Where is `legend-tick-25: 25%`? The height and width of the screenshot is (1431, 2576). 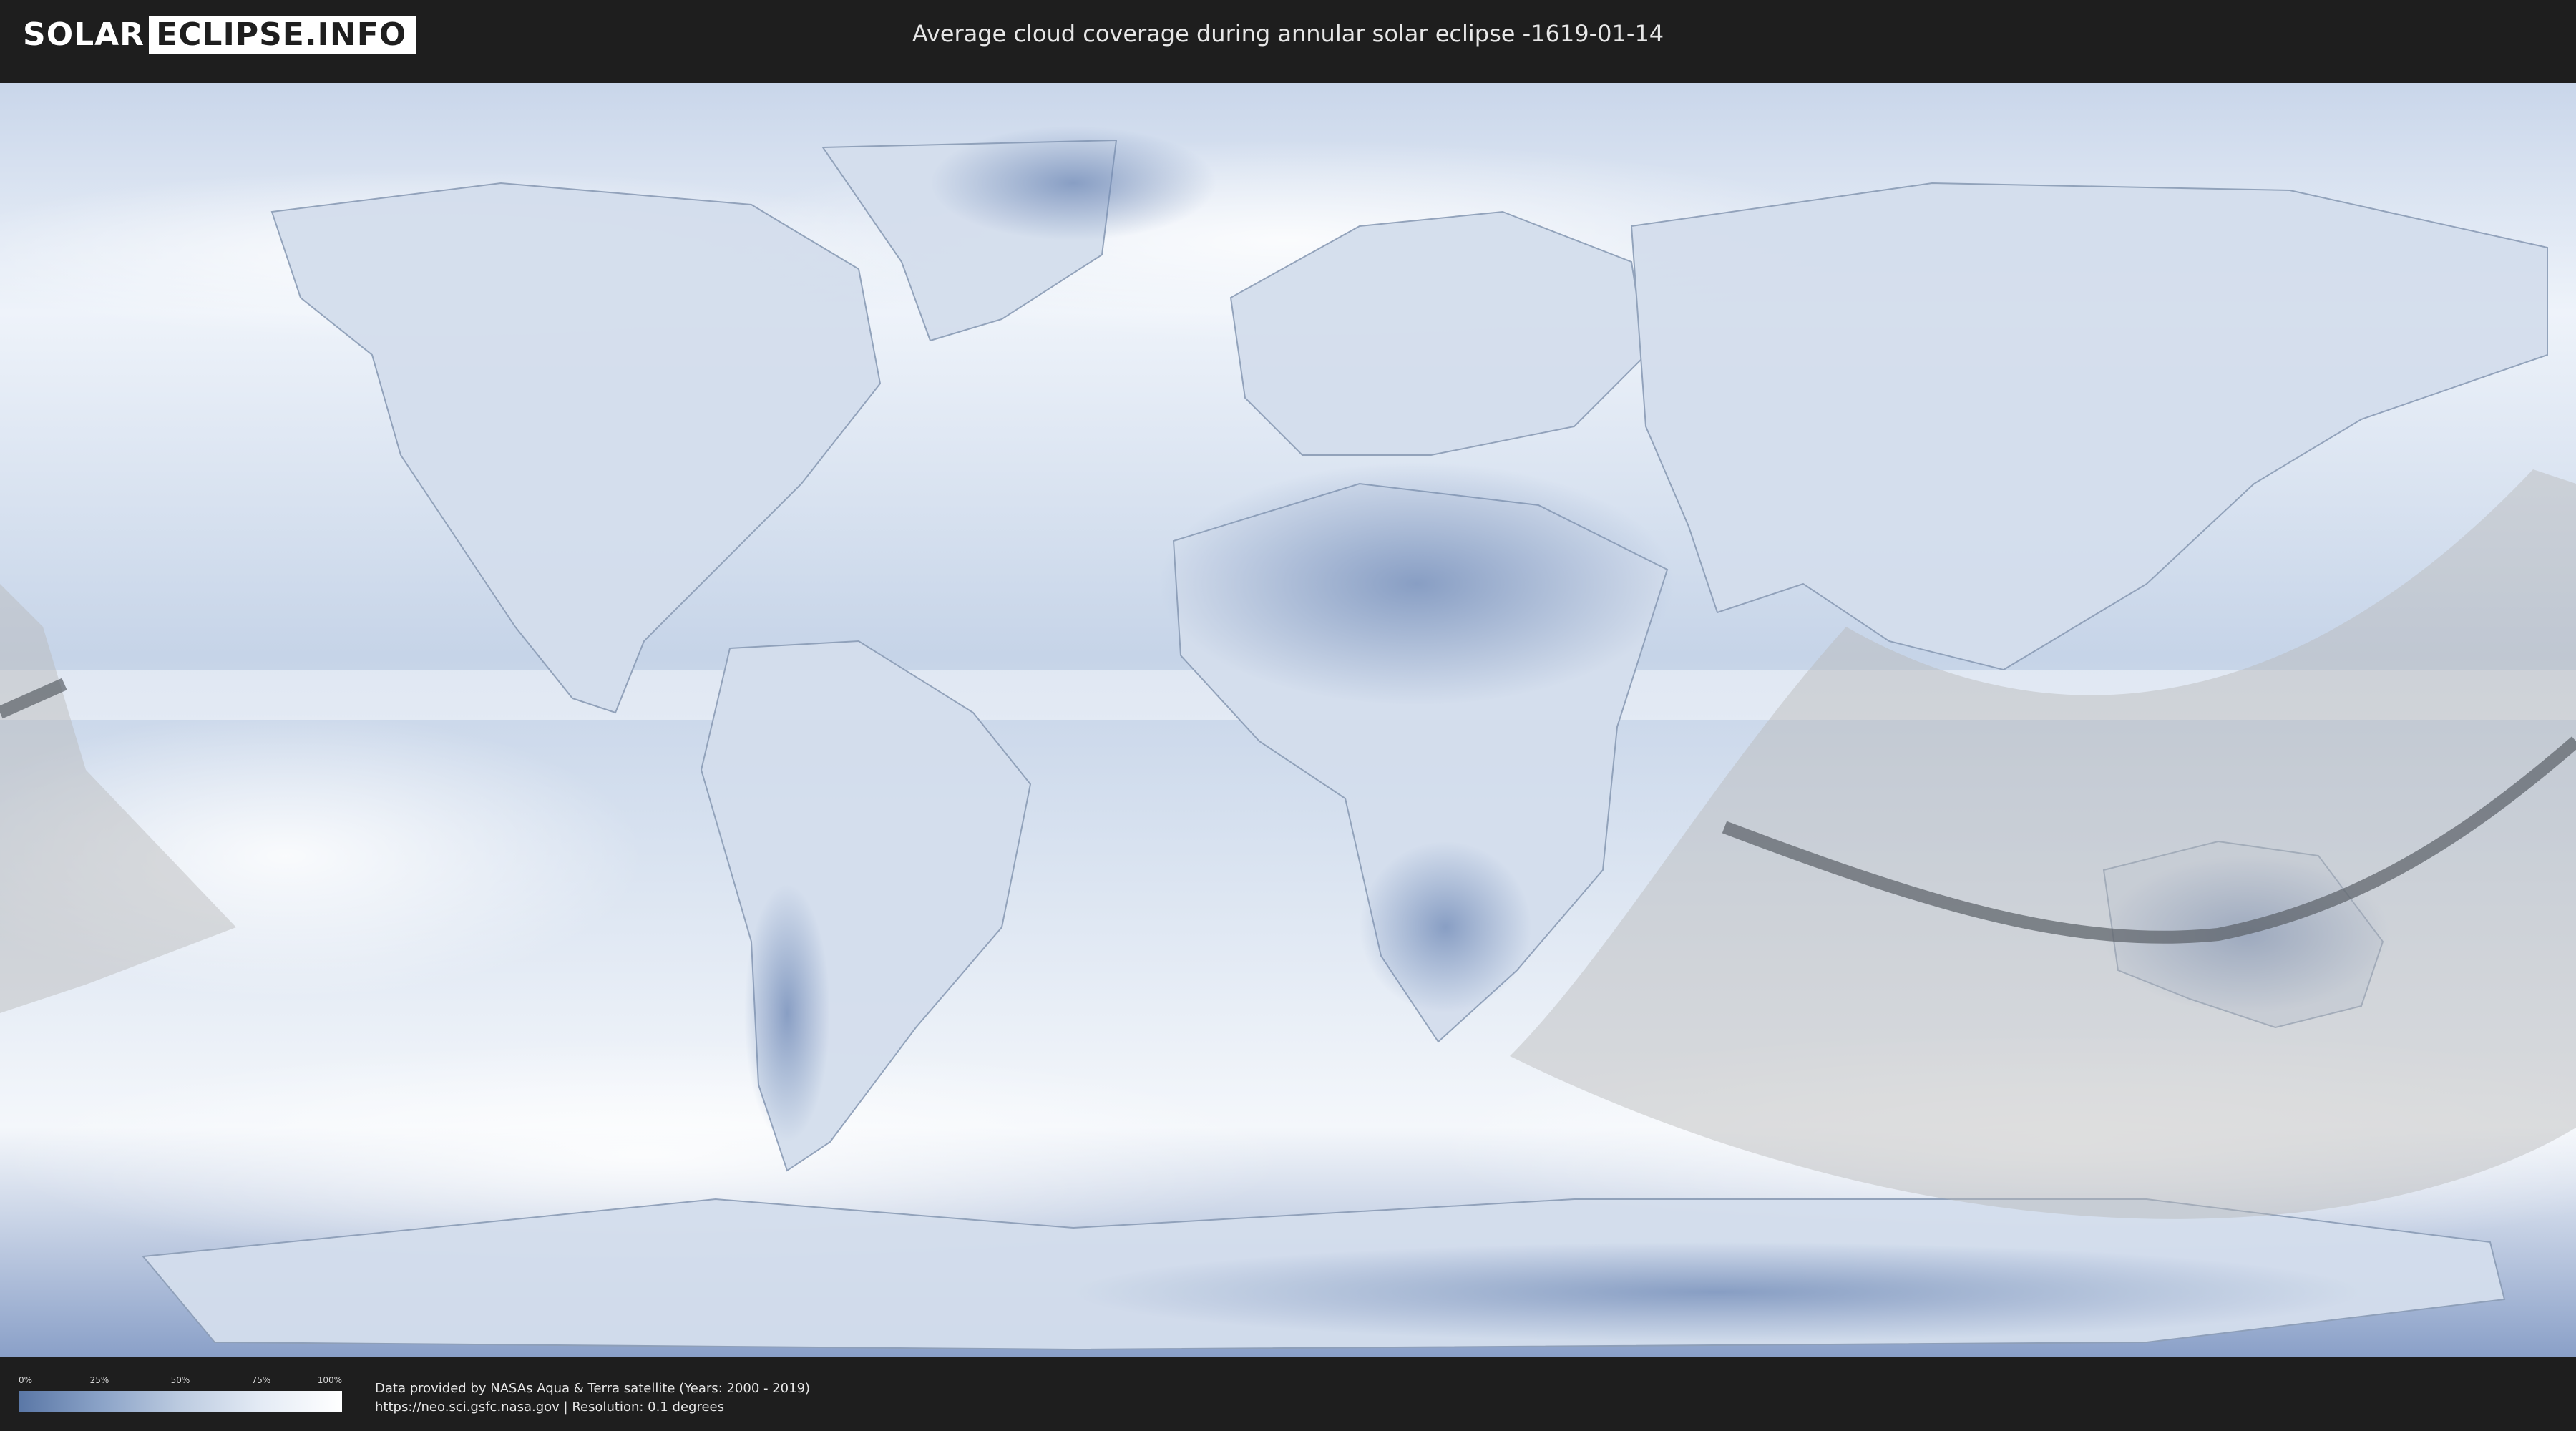 legend-tick-25: 25% is located at coordinates (99, 1380).